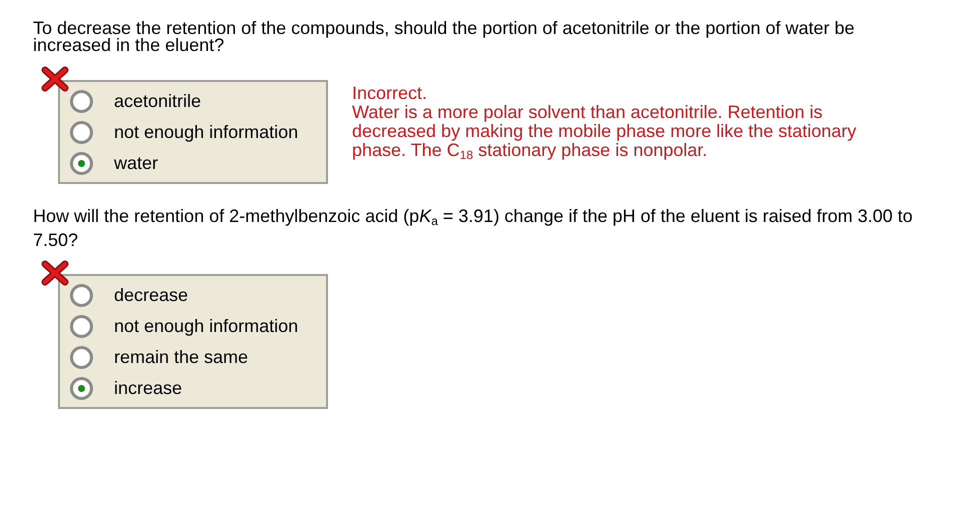 This screenshot has width=956, height=521. Describe the element at coordinates (136, 163) in the screenshot. I see `option-label: water` at that location.